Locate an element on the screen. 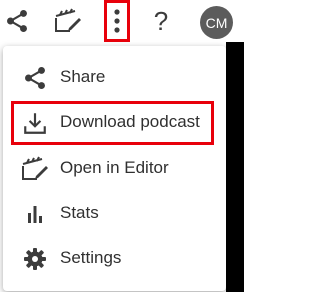 The image size is (320, 292). help-label: ? is located at coordinates (161, 21).